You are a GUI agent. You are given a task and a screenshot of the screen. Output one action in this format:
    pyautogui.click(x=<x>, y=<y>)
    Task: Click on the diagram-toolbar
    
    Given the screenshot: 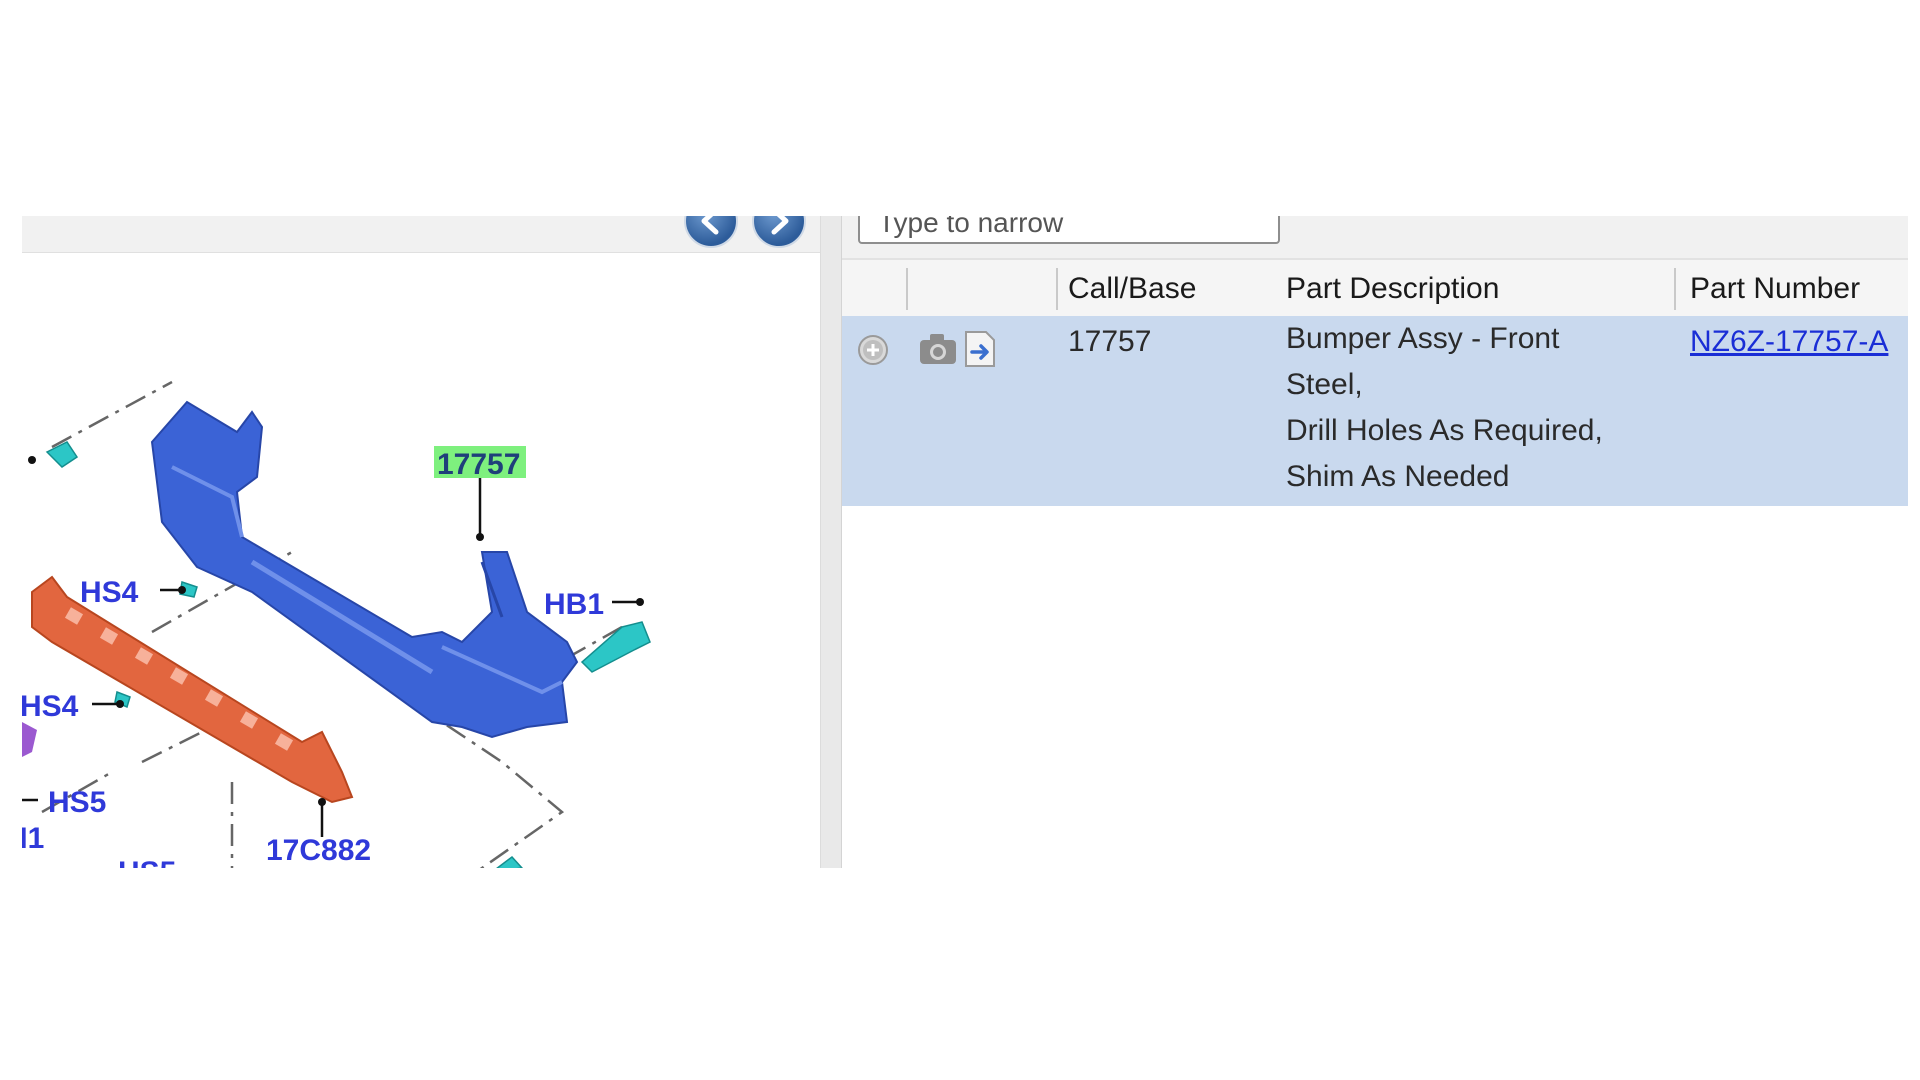 What is the action you would take?
    pyautogui.click(x=421, y=234)
    